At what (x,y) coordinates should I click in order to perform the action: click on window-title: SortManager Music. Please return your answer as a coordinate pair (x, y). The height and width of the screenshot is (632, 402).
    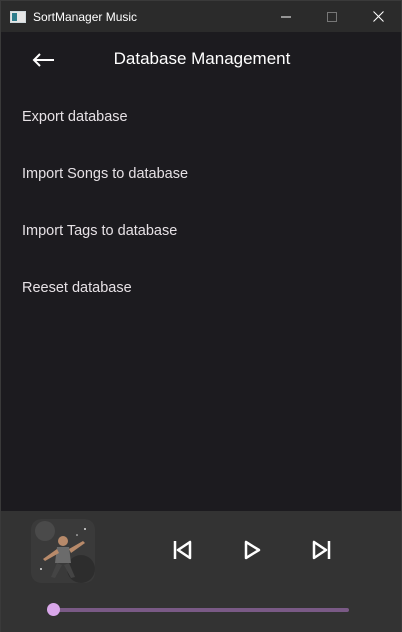
    Looking at the image, I should click on (85, 16).